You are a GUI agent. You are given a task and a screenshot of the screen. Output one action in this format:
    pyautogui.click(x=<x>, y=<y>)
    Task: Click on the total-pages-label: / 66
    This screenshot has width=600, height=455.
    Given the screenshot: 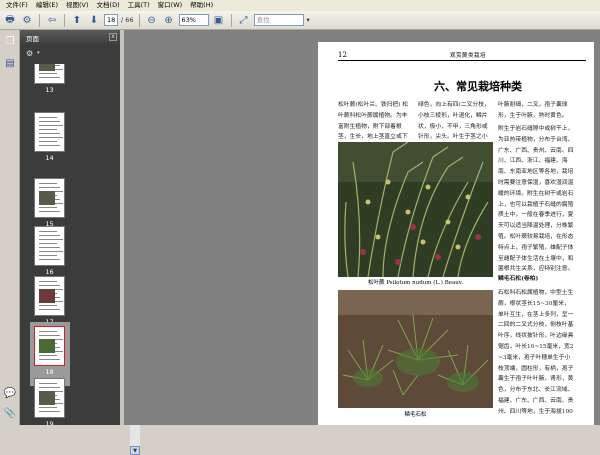 What is the action you would take?
    pyautogui.click(x=127, y=20)
    